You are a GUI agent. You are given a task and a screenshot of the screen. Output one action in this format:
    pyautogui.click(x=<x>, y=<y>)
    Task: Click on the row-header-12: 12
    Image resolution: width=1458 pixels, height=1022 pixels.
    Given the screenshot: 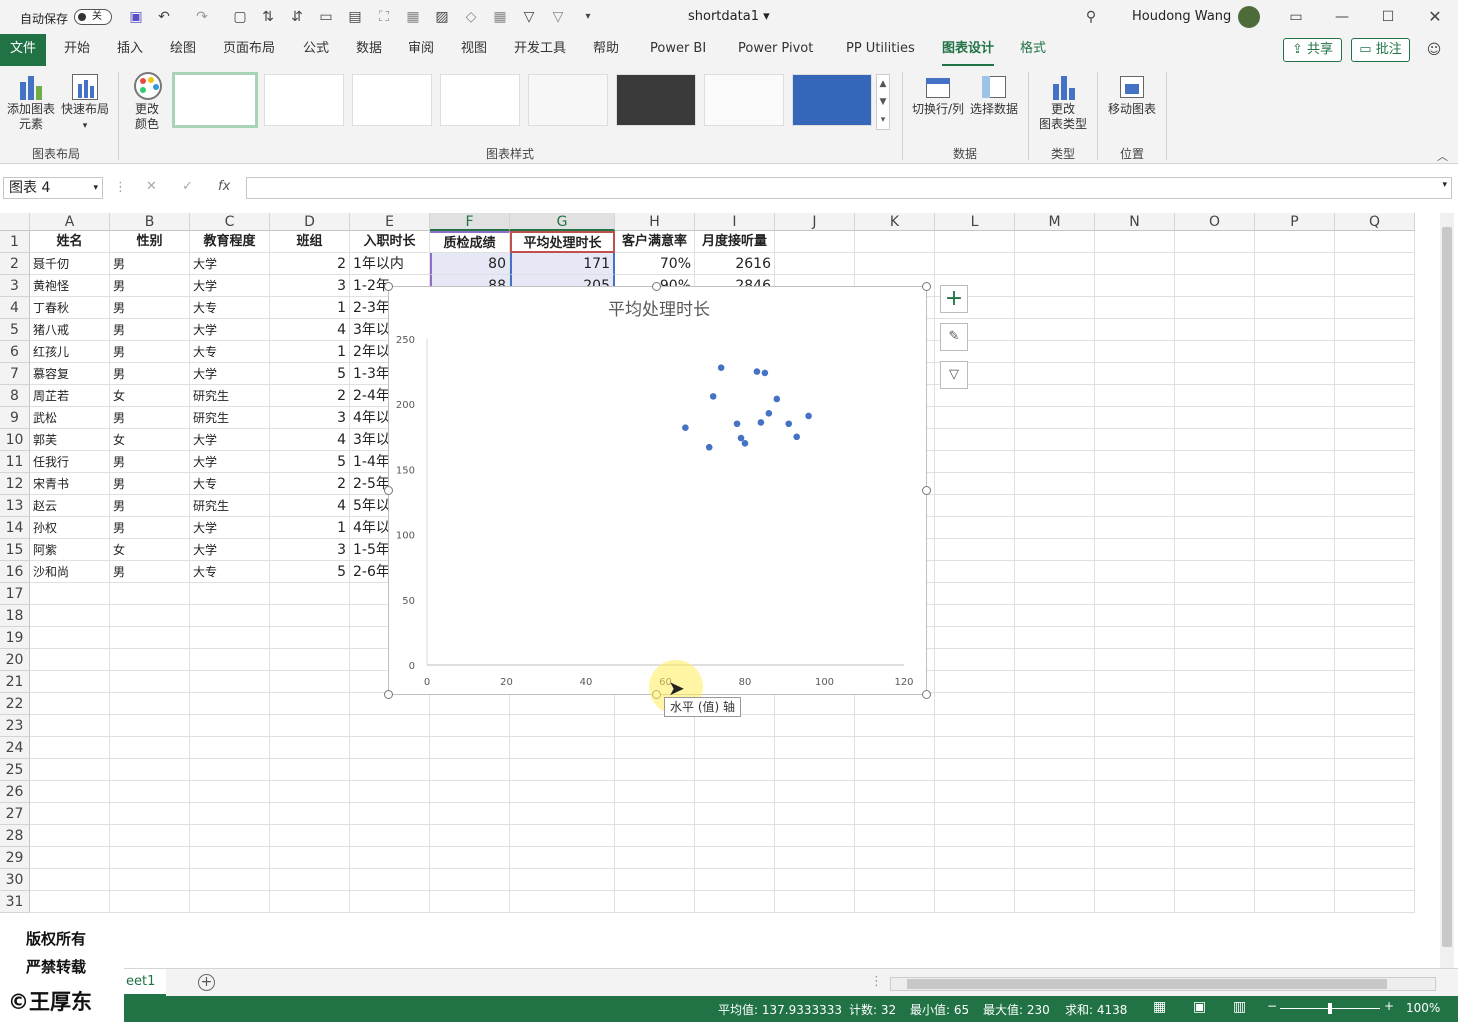 What is the action you would take?
    pyautogui.click(x=15, y=484)
    